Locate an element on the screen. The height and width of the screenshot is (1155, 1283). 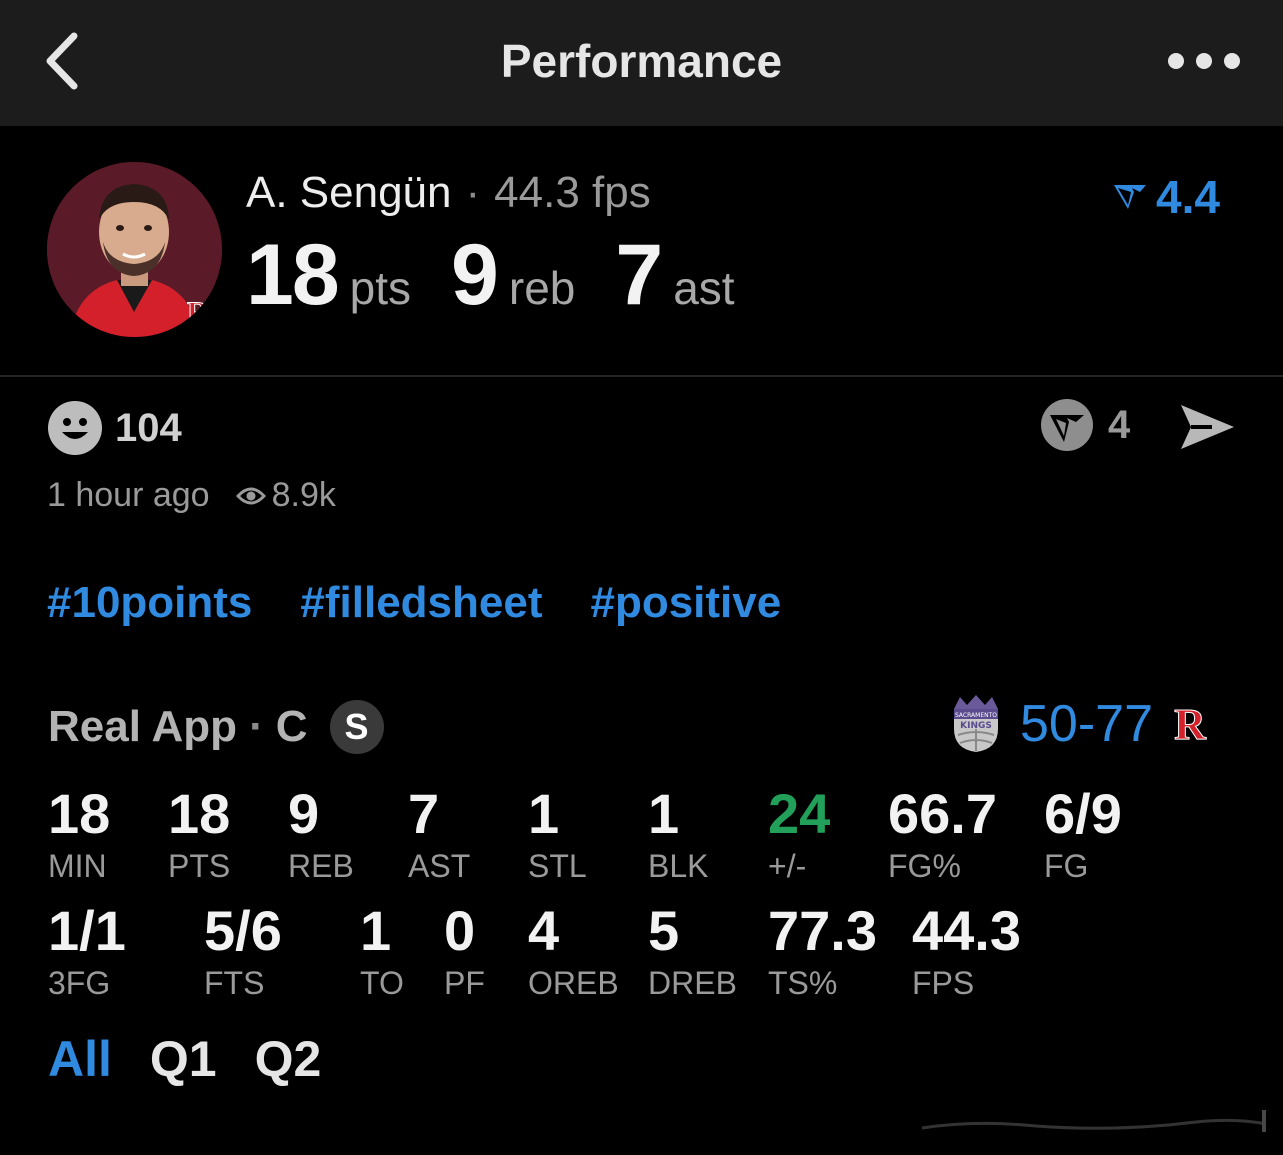
rockets-logo-icon: R is located at coordinates (1191, 725).